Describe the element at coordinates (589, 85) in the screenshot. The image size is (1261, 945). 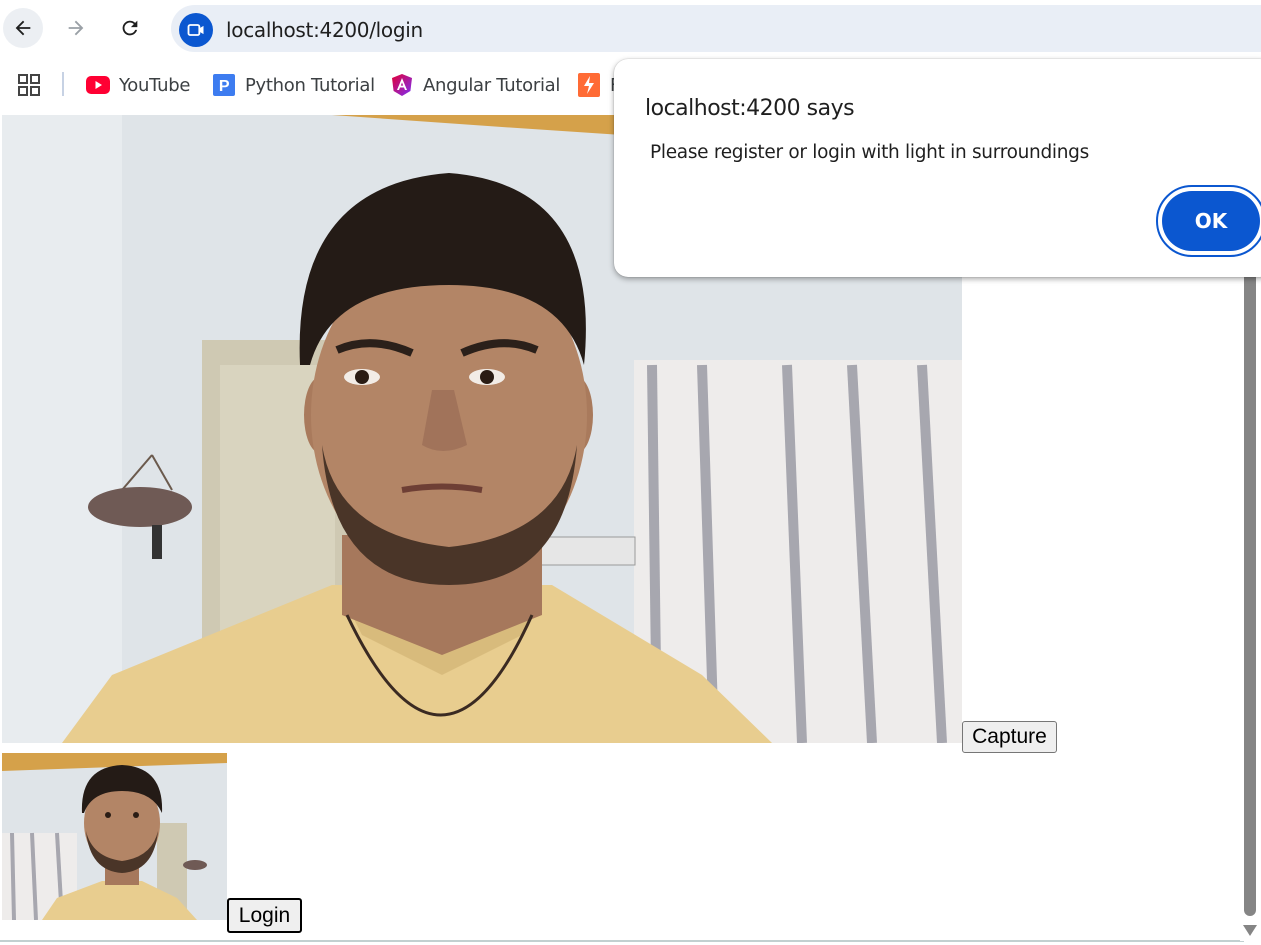
I see `bookmark-icon` at that location.